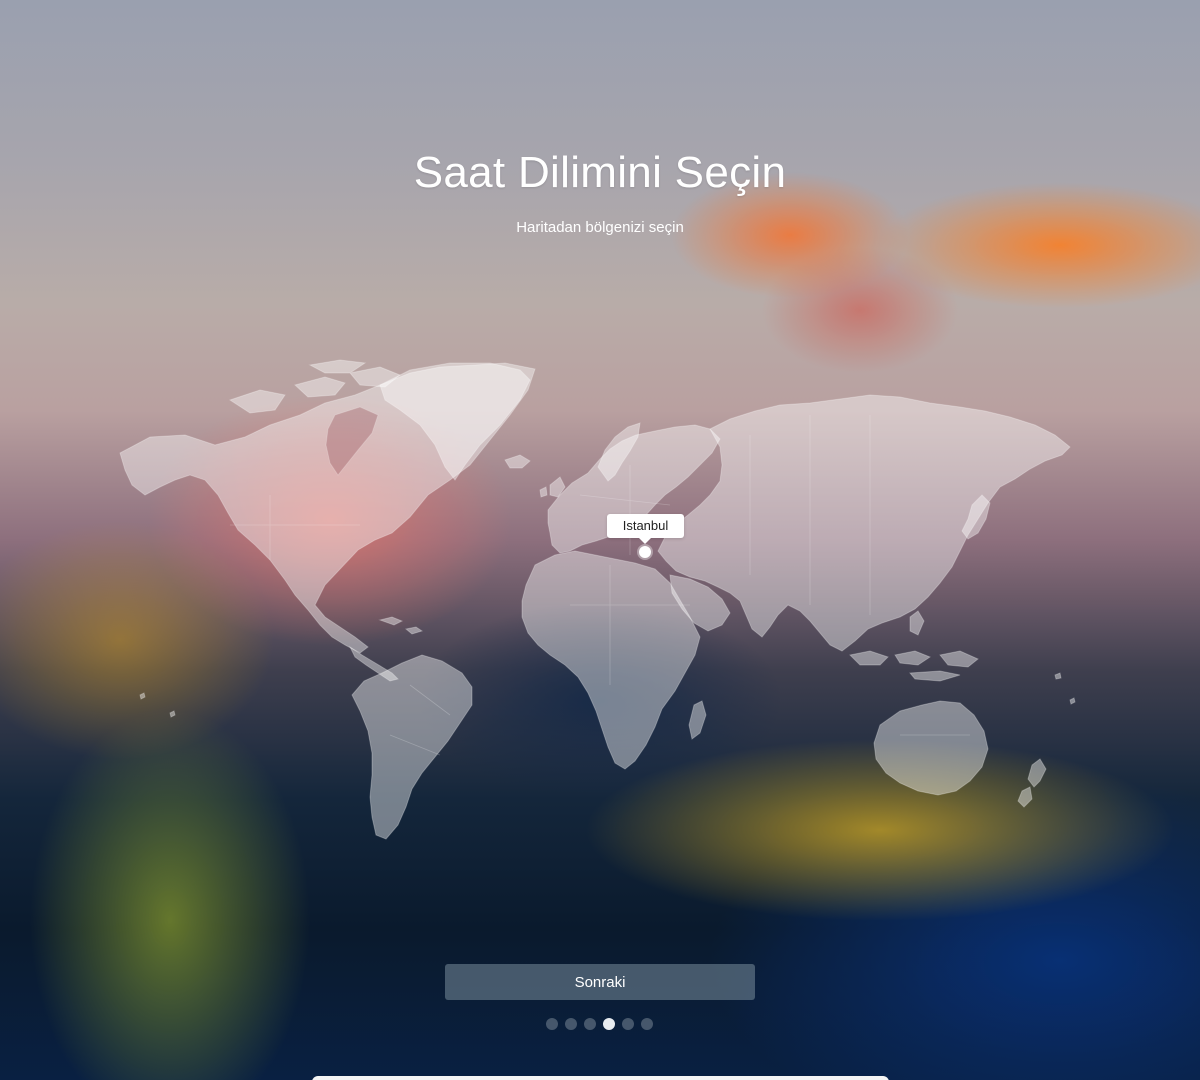 The image size is (1200, 1080). I want to click on timezone-tooltip: Istanbul, so click(645, 529).